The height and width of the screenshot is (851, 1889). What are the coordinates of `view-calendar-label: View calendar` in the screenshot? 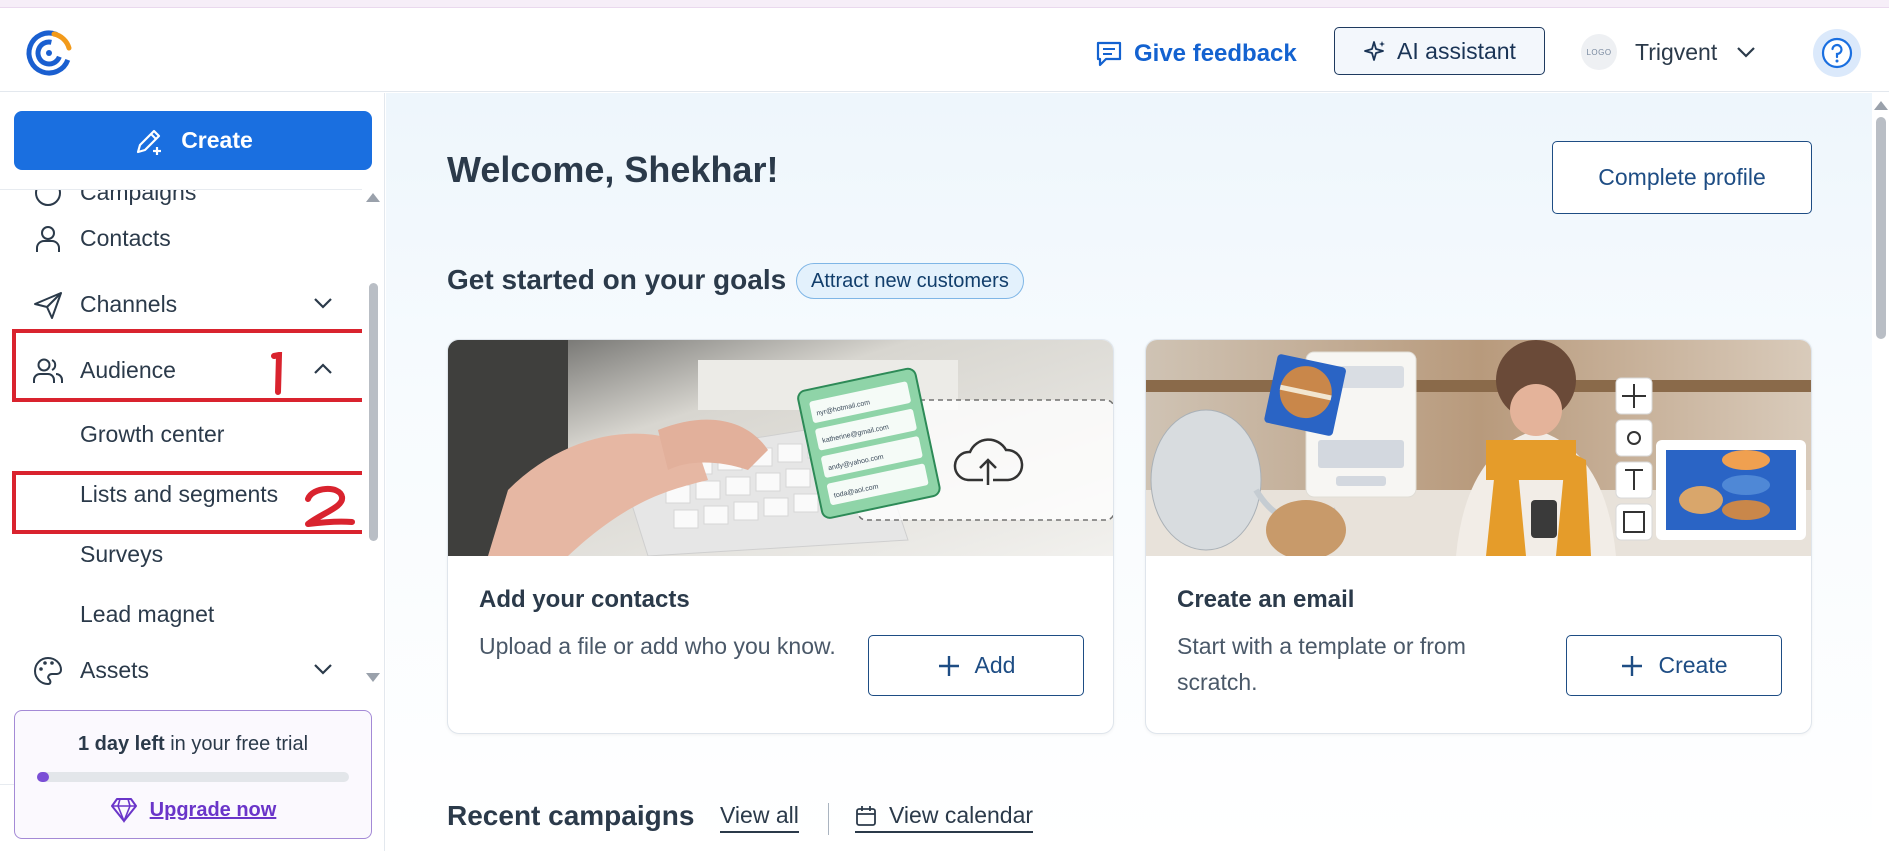 It's located at (961, 815).